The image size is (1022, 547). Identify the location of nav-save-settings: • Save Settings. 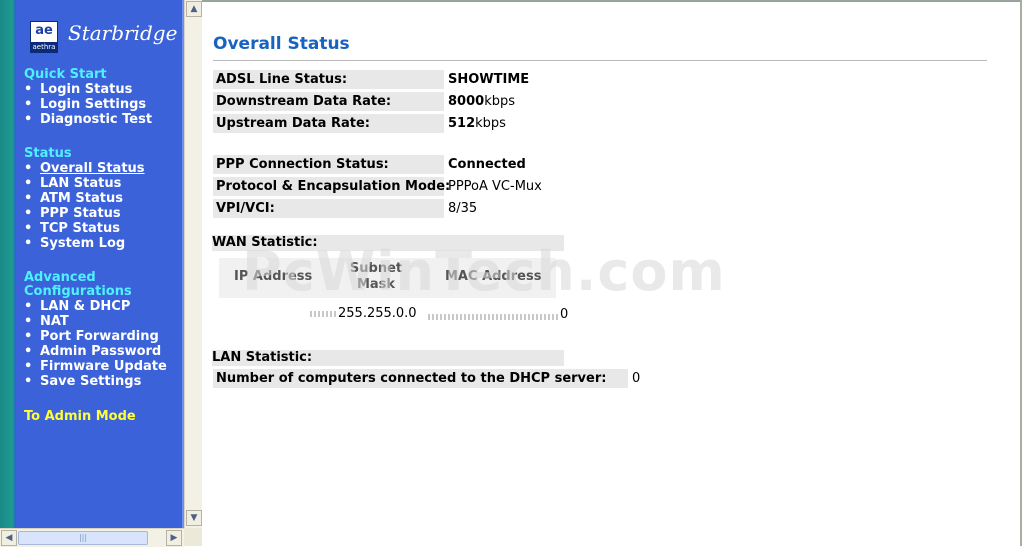
(95, 381).